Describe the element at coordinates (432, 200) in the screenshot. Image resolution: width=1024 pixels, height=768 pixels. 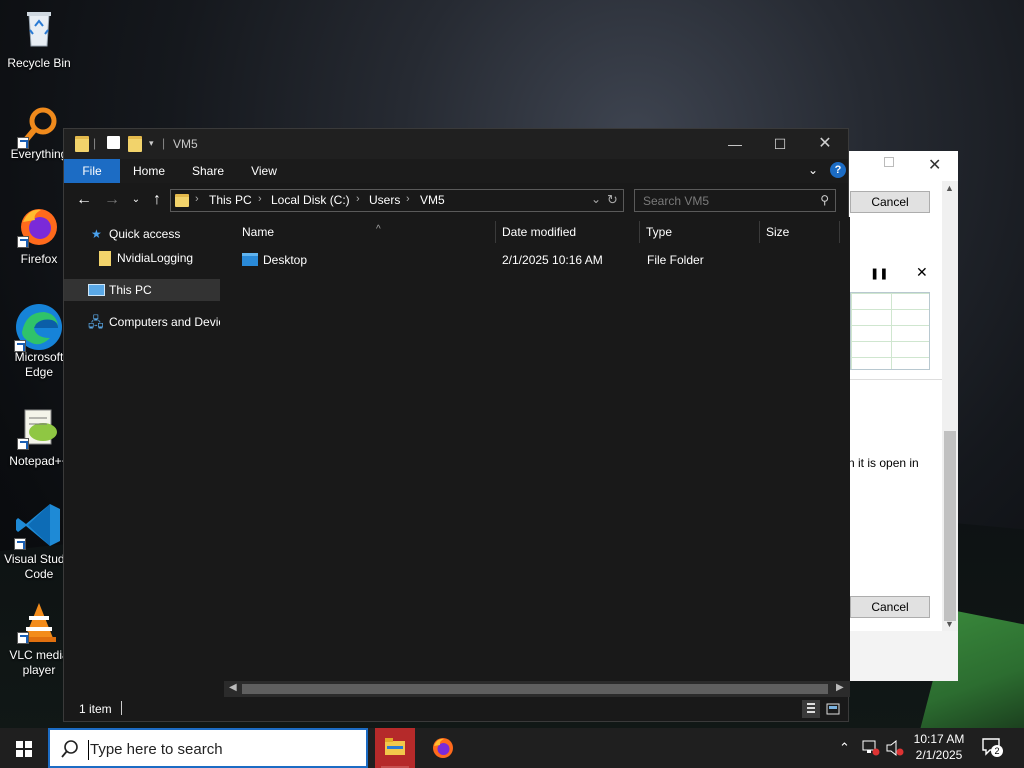
I see `breadcrumb-vm5: VM5` at that location.